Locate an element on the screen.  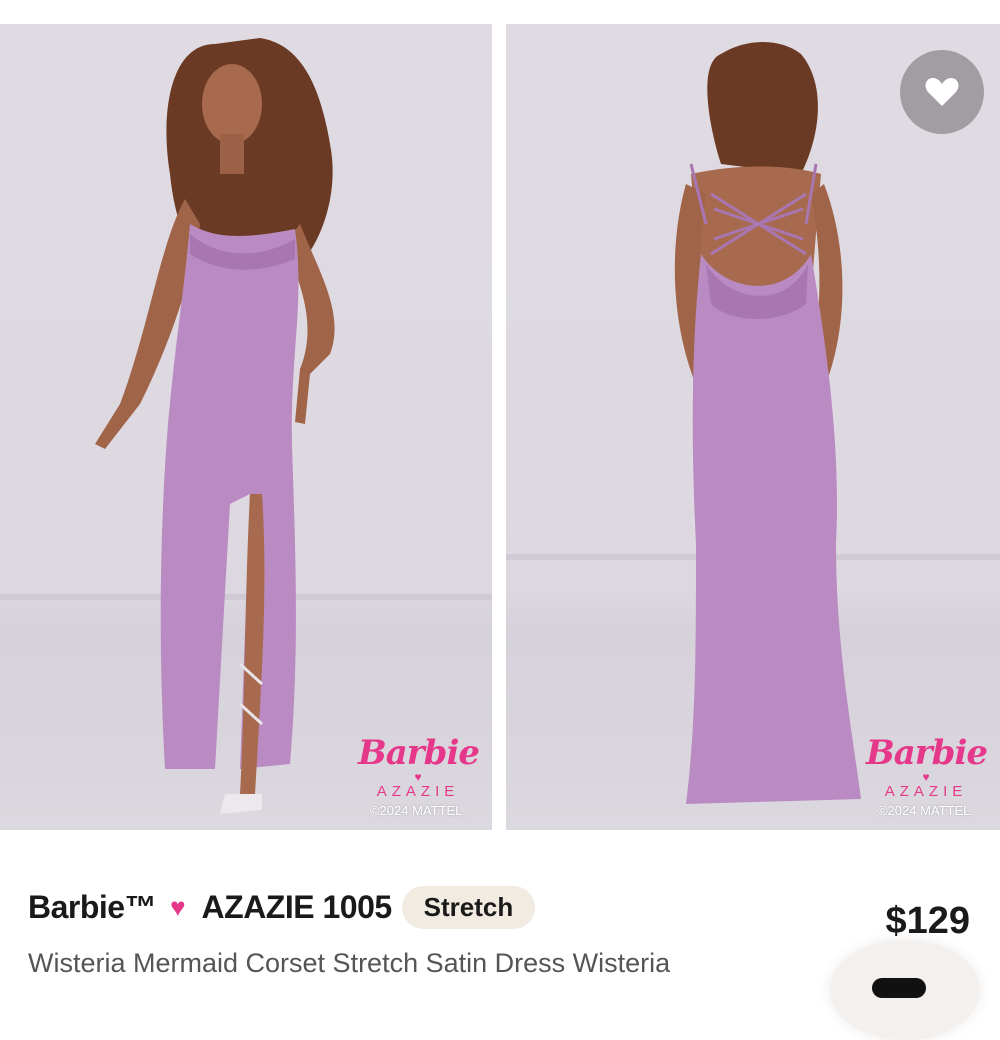
product-title-row: Barbie™ ♥ AZAZIE 1005 Stretch is located at coordinates (282, 907).